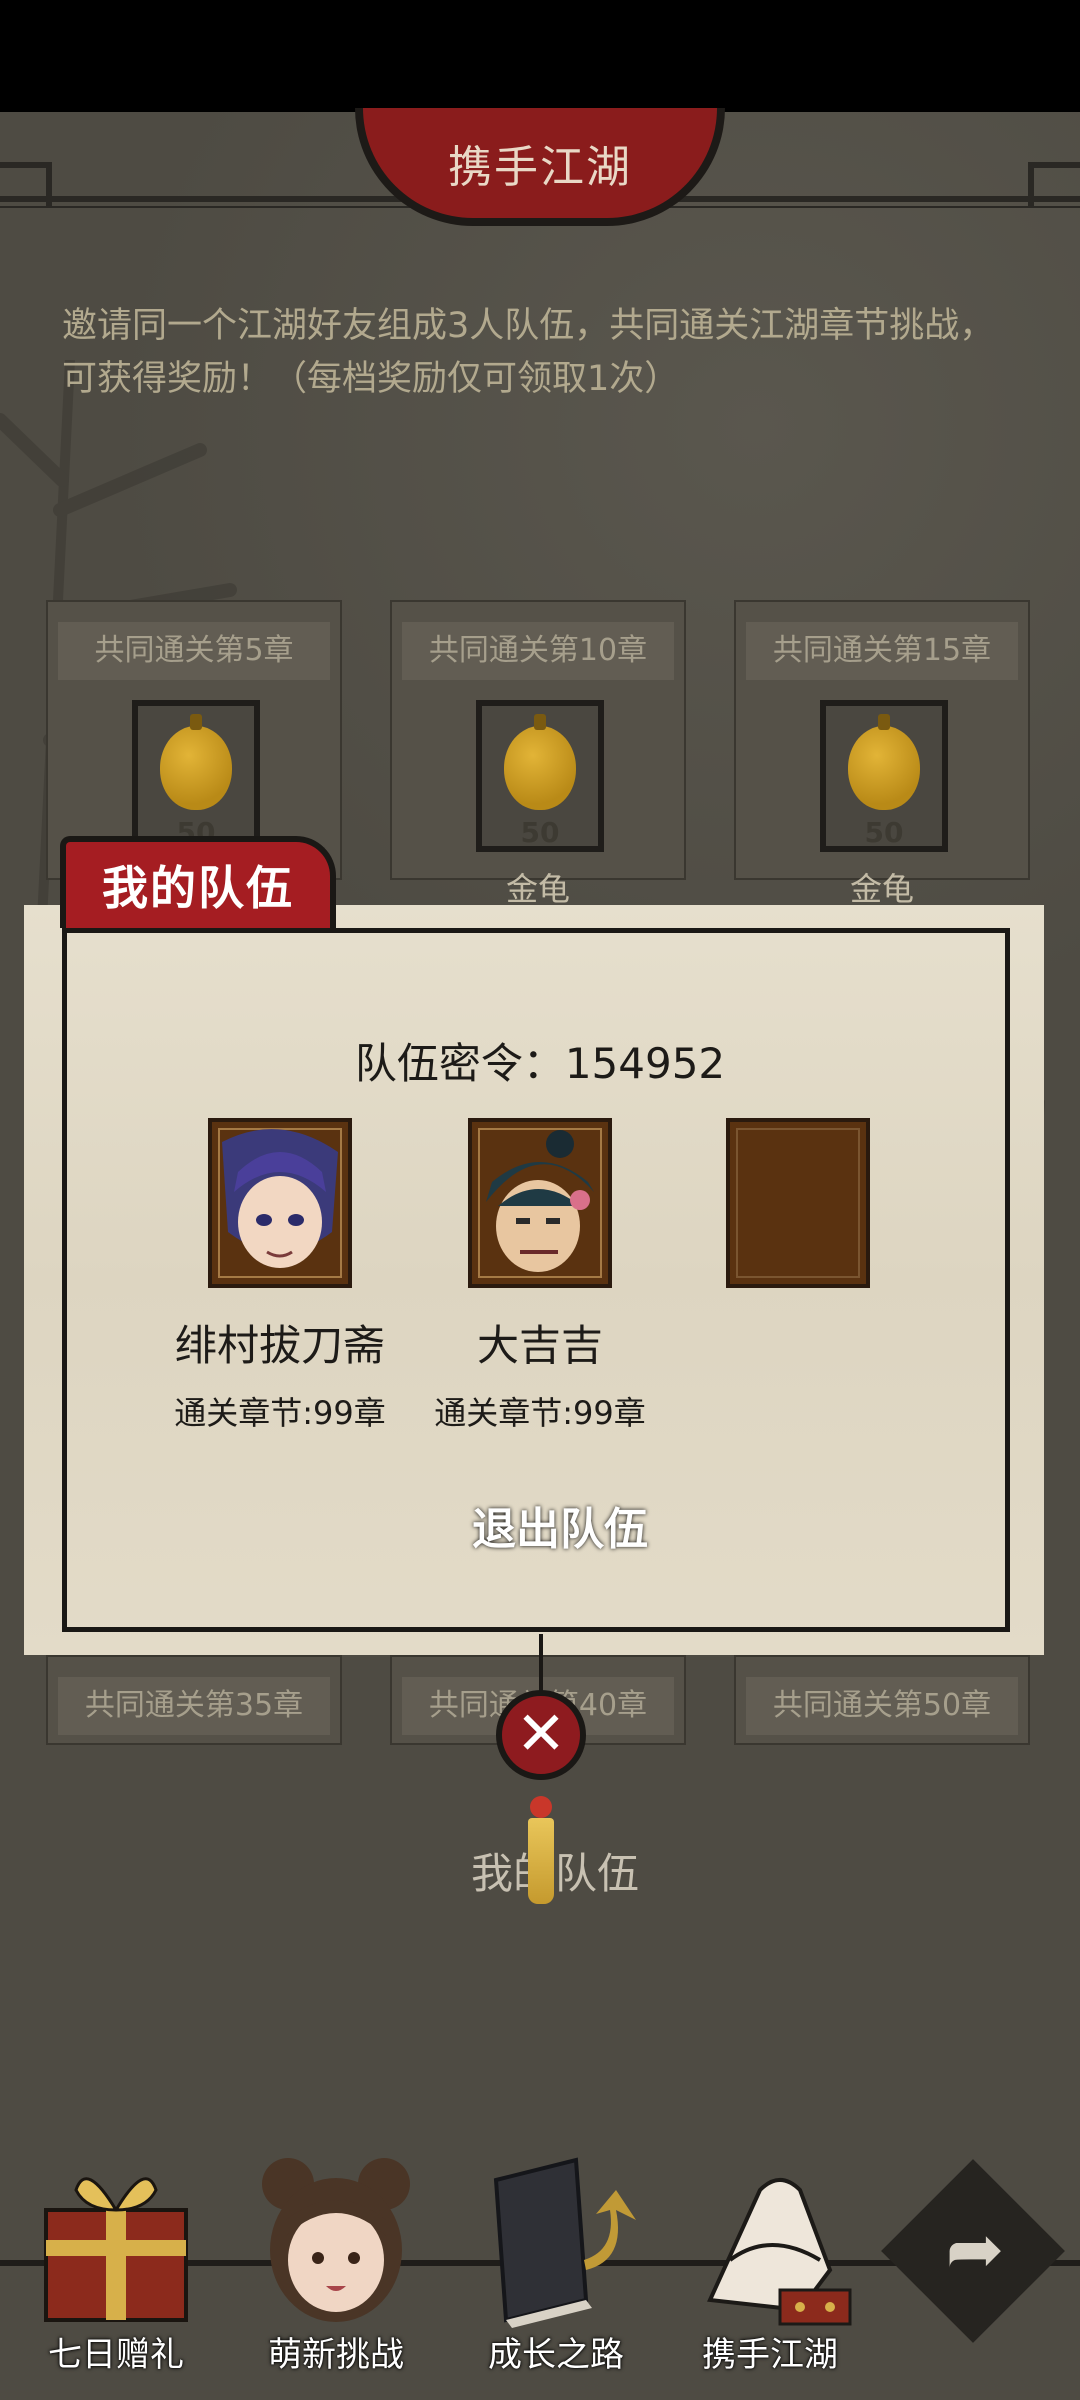 The height and width of the screenshot is (2400, 1080). I want to click on nav-label: 成长之路, so click(556, 2355).